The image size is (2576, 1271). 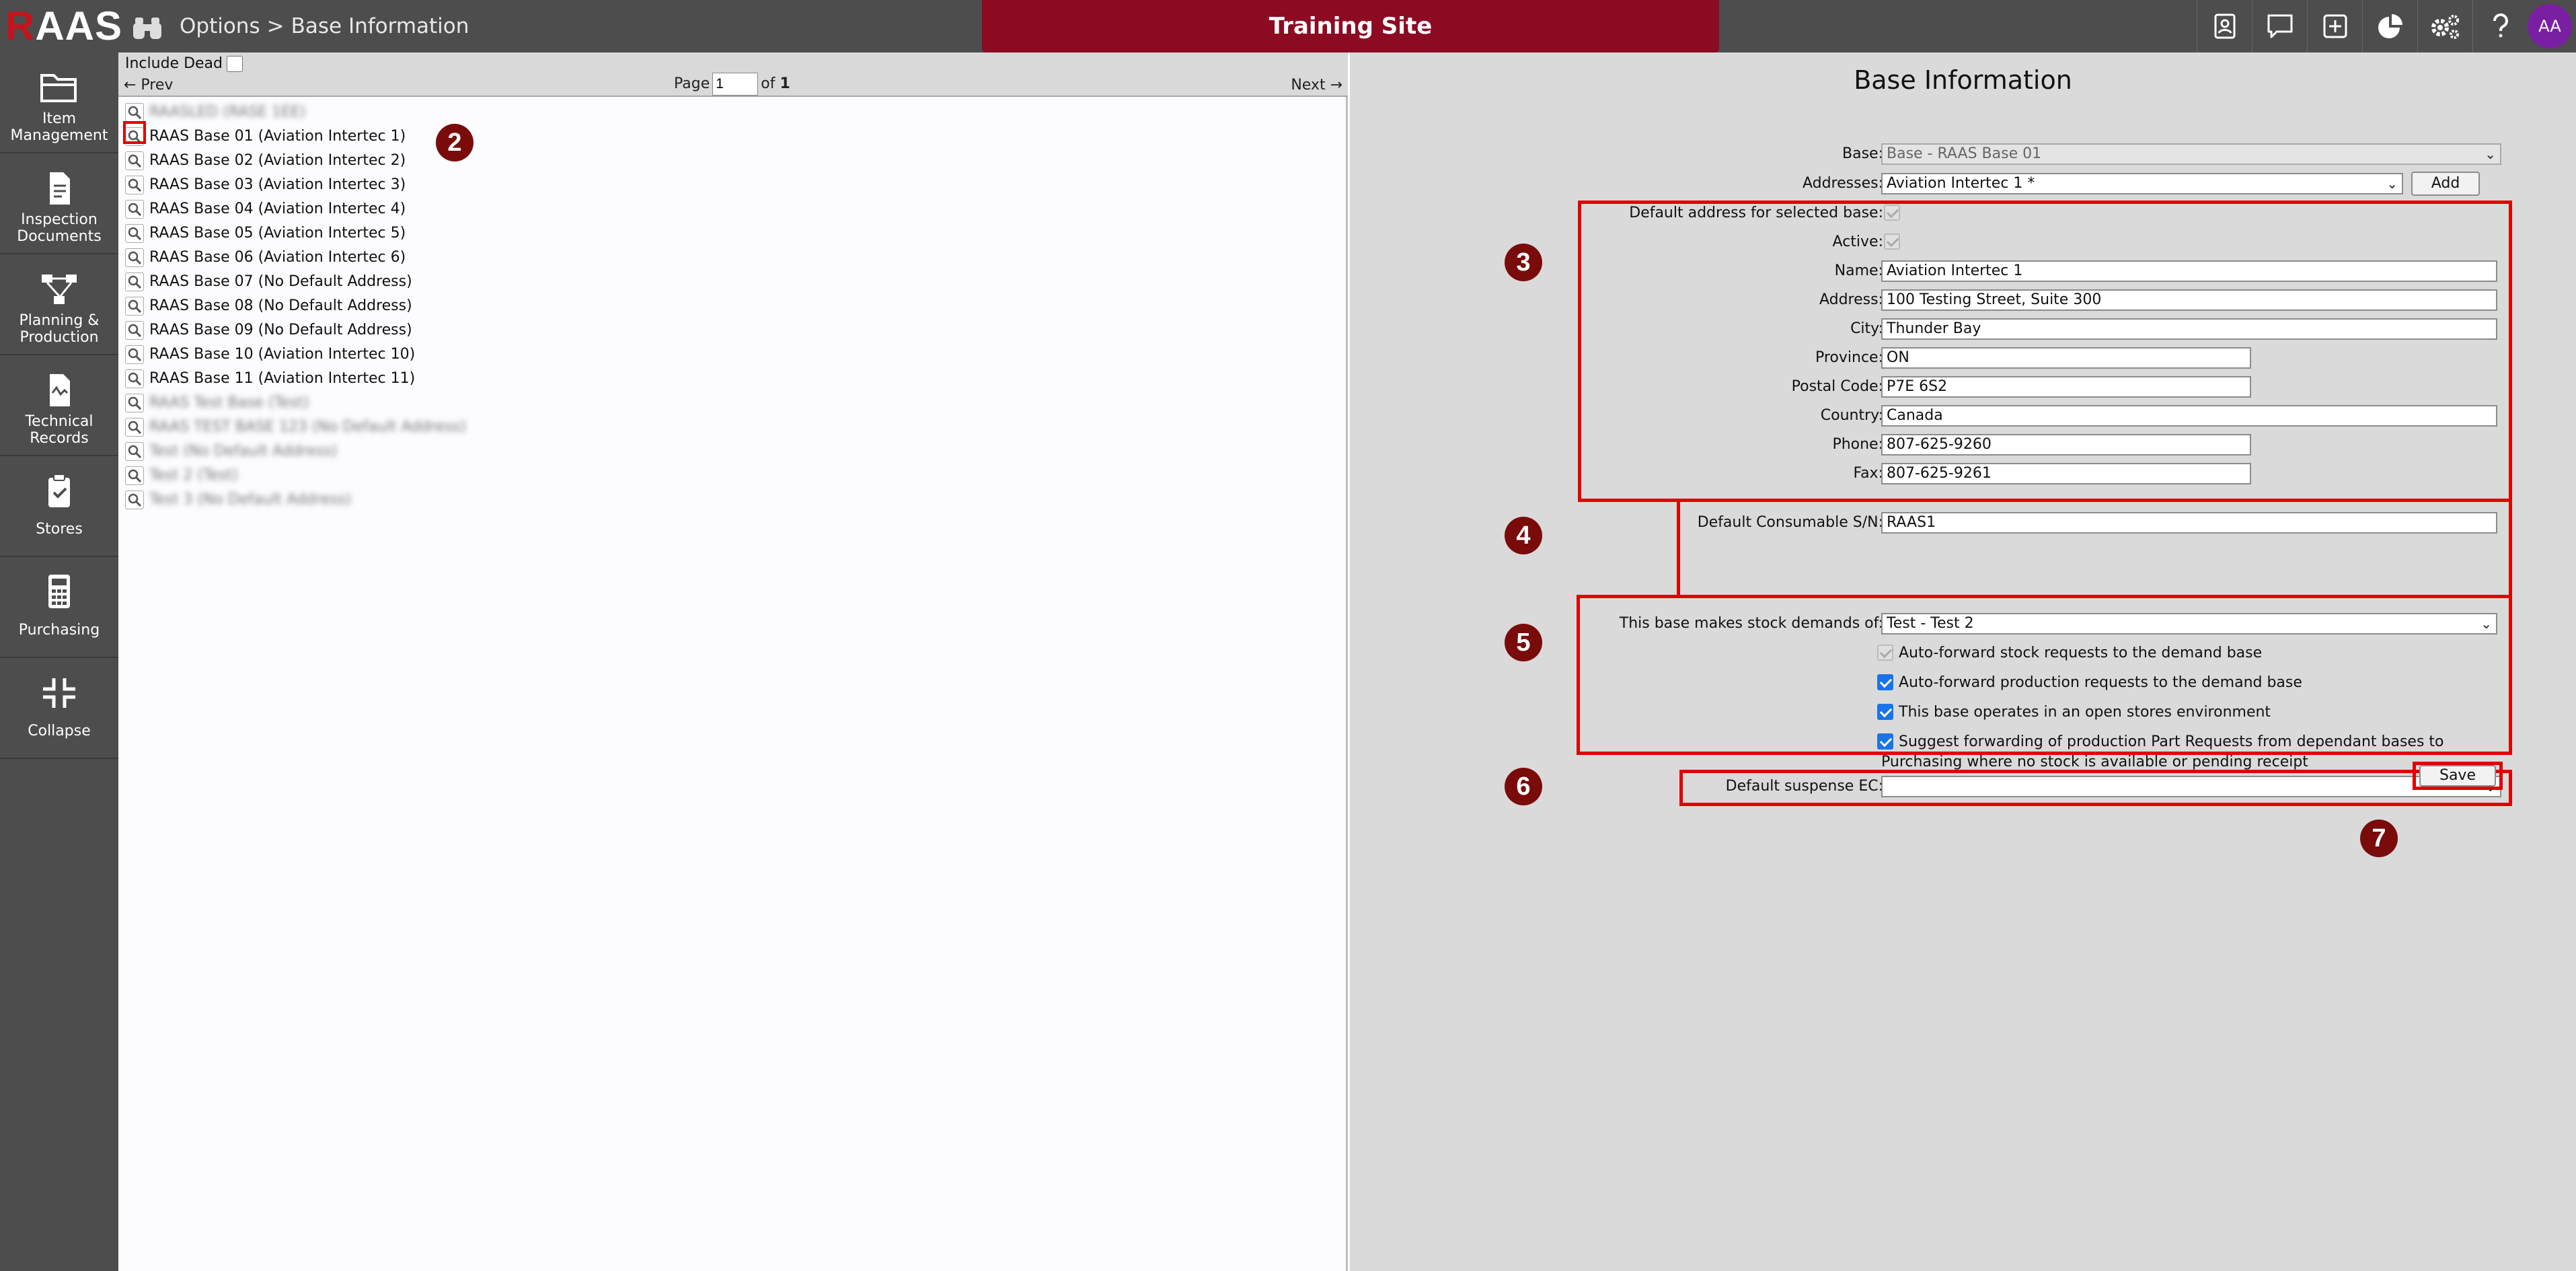 What do you see at coordinates (265, 185) in the screenshot?
I see `list-item: RAAS Base 03 (Aviation Intertec 3)` at bounding box center [265, 185].